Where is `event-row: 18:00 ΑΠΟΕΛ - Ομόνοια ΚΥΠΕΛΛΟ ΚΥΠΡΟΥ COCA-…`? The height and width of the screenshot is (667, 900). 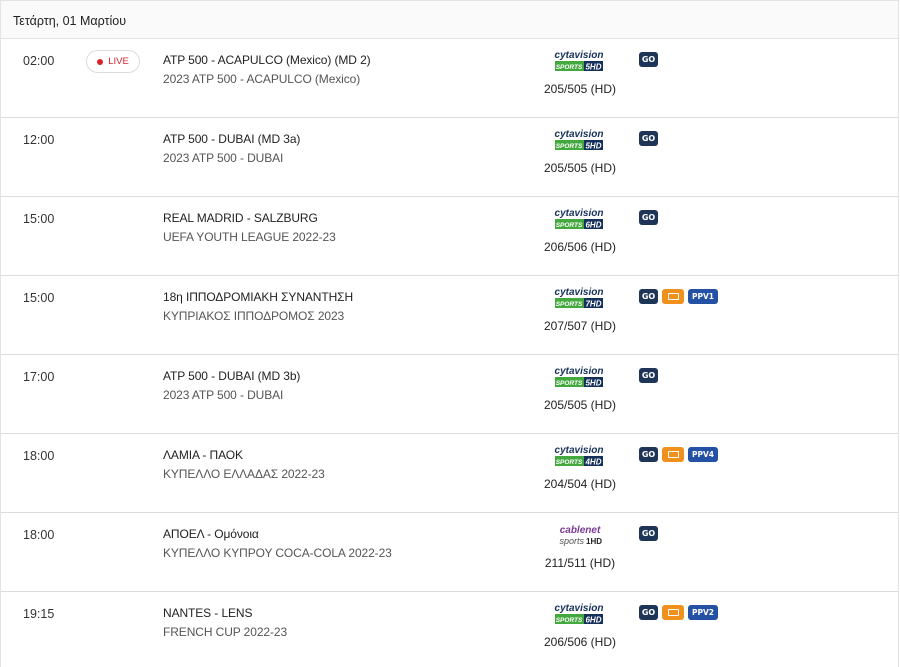 event-row: 18:00 ΑΠΟΕΛ - Ομόνοια ΚΥΠΕΛΛΟ ΚΥΠΡΟΥ COCA-… is located at coordinates (449, 552).